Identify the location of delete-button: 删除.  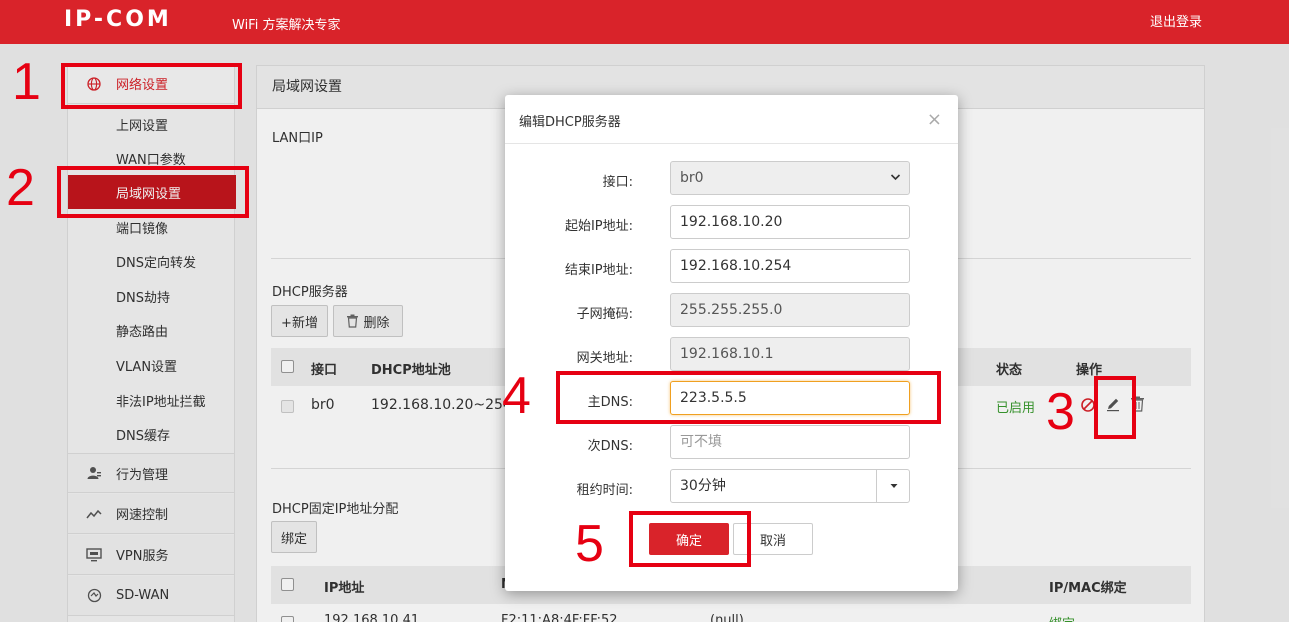
(368, 321).